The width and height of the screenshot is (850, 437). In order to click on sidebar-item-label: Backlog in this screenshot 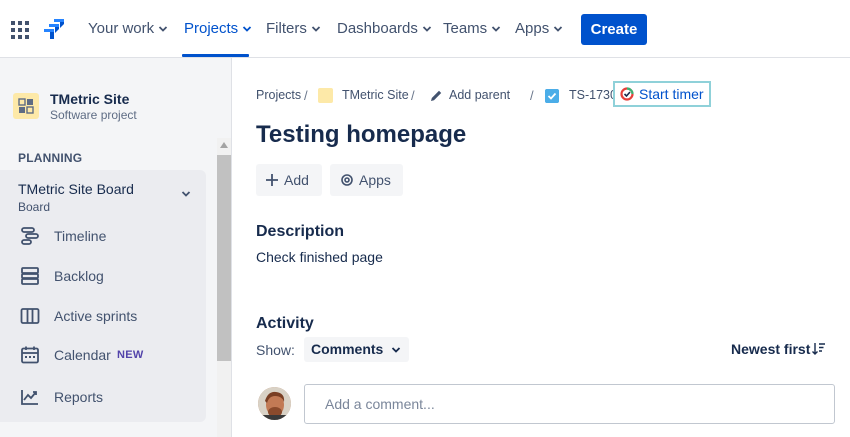, I will do `click(79, 276)`.